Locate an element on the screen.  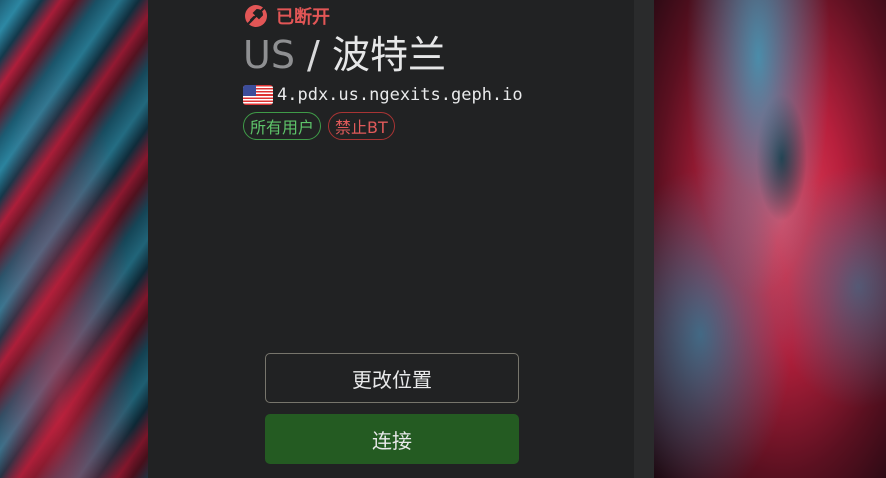
scrollbar-track is located at coordinates (644, 239).